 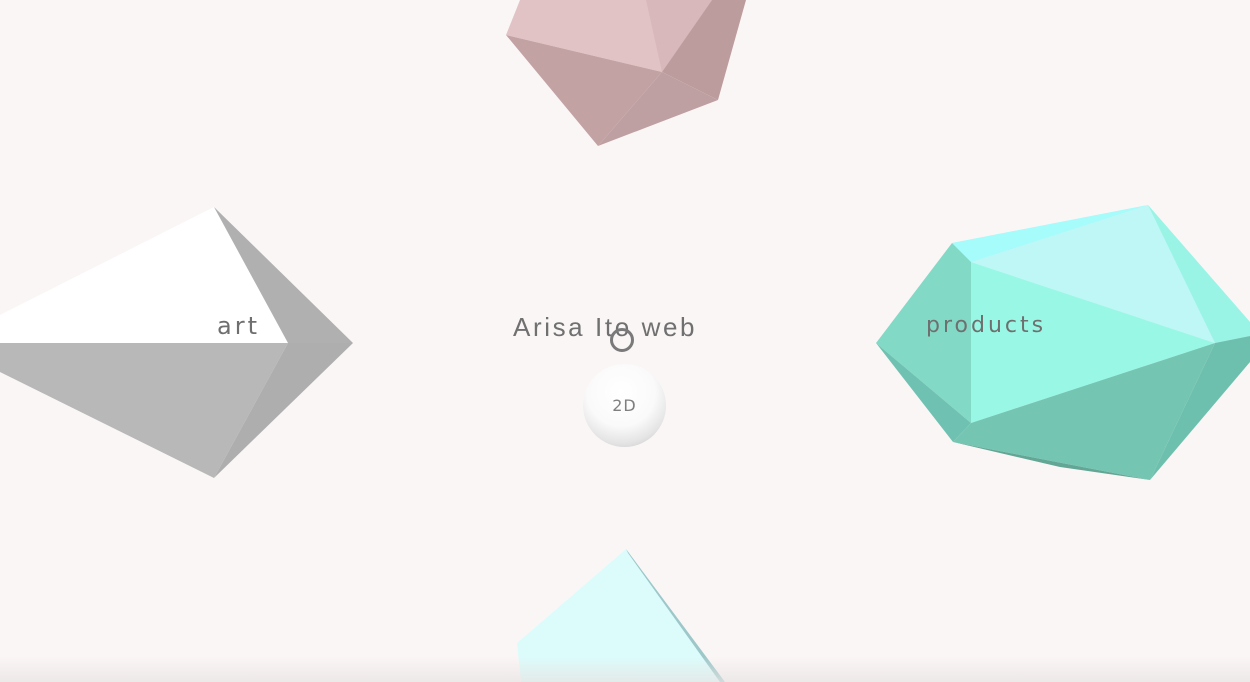 What do you see at coordinates (1063, 342) in the screenshot?
I see `products-polyhedron-shape` at bounding box center [1063, 342].